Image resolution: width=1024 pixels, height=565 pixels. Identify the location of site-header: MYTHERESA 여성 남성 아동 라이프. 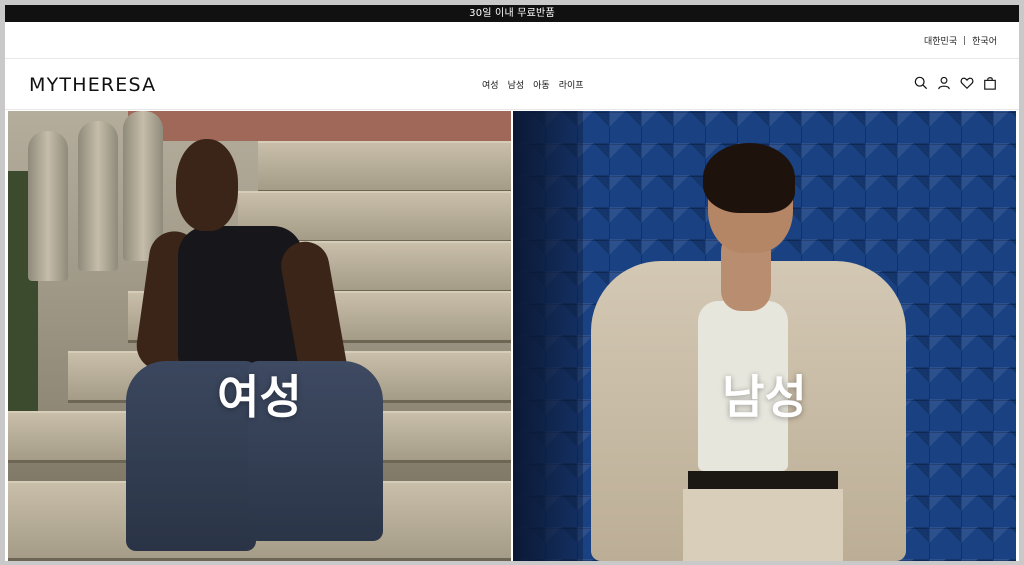
(512, 84).